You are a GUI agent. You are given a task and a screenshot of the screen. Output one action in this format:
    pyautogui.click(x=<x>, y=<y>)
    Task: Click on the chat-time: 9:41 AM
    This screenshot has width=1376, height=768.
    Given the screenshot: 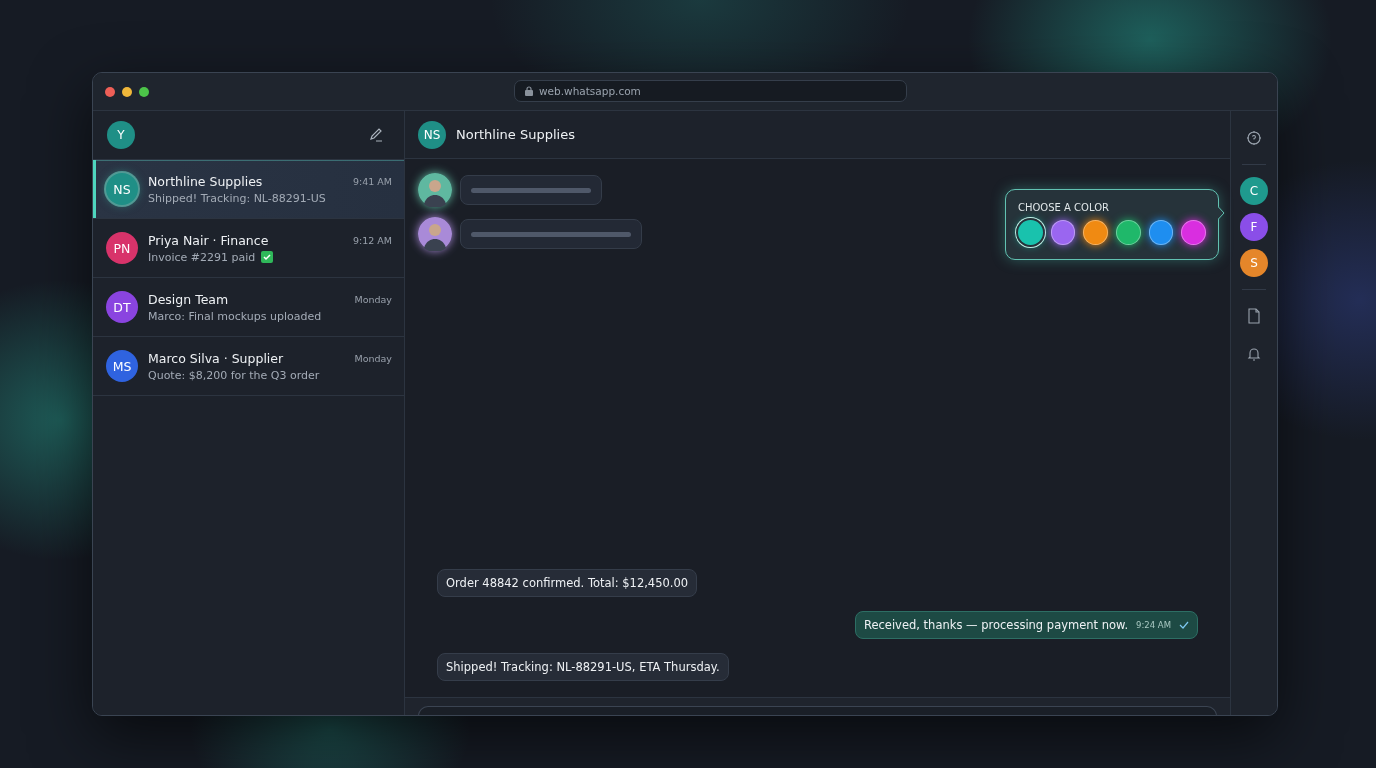 What is the action you would take?
    pyautogui.click(x=372, y=181)
    